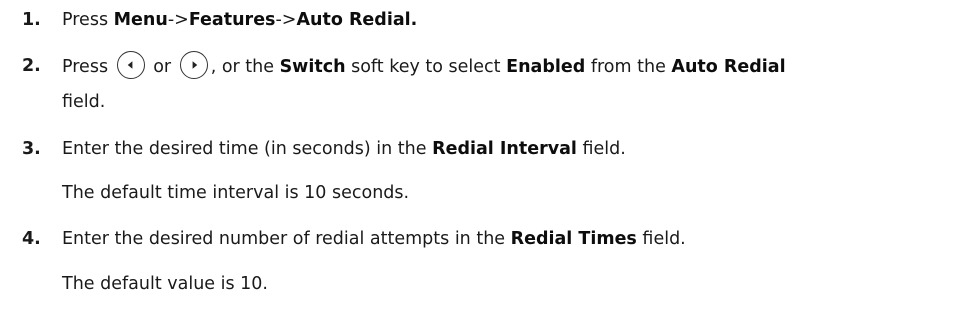  Describe the element at coordinates (286, 20) in the screenshot. I see `step-1-arrow-2: ->` at that location.